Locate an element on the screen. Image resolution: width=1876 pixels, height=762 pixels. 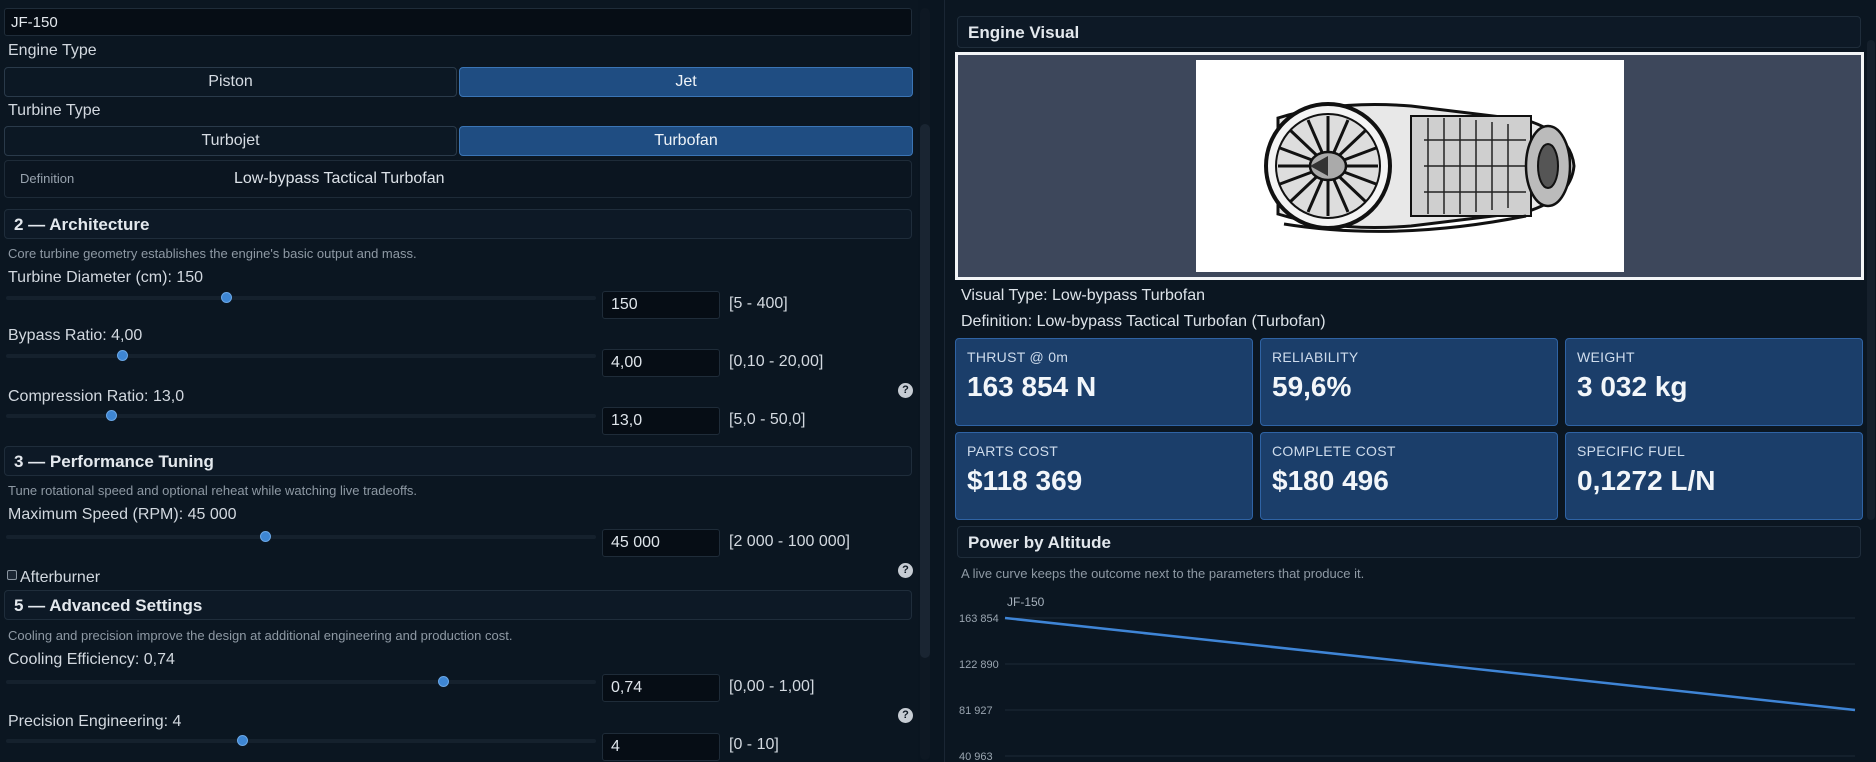
afterburner-label: Afterburner is located at coordinates (60, 577).